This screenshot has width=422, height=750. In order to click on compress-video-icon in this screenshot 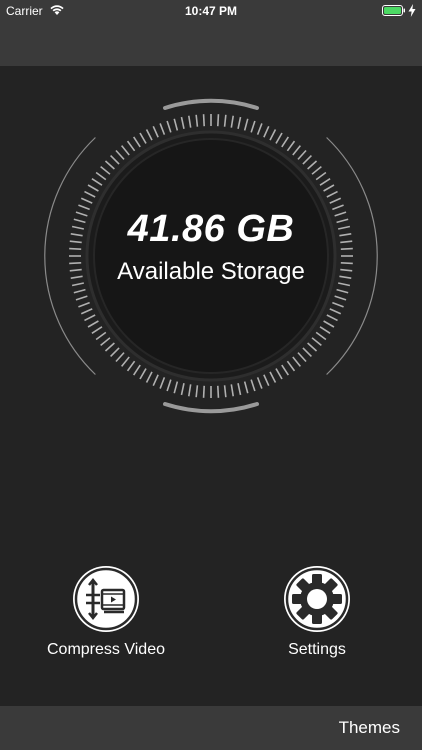, I will do `click(106, 599)`.